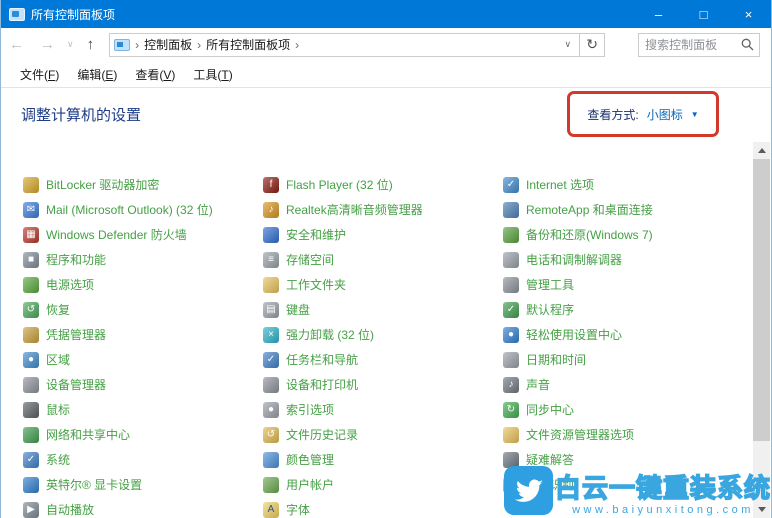 The height and width of the screenshot is (518, 772). I want to click on item-label: 凭据管理器, so click(76, 335).